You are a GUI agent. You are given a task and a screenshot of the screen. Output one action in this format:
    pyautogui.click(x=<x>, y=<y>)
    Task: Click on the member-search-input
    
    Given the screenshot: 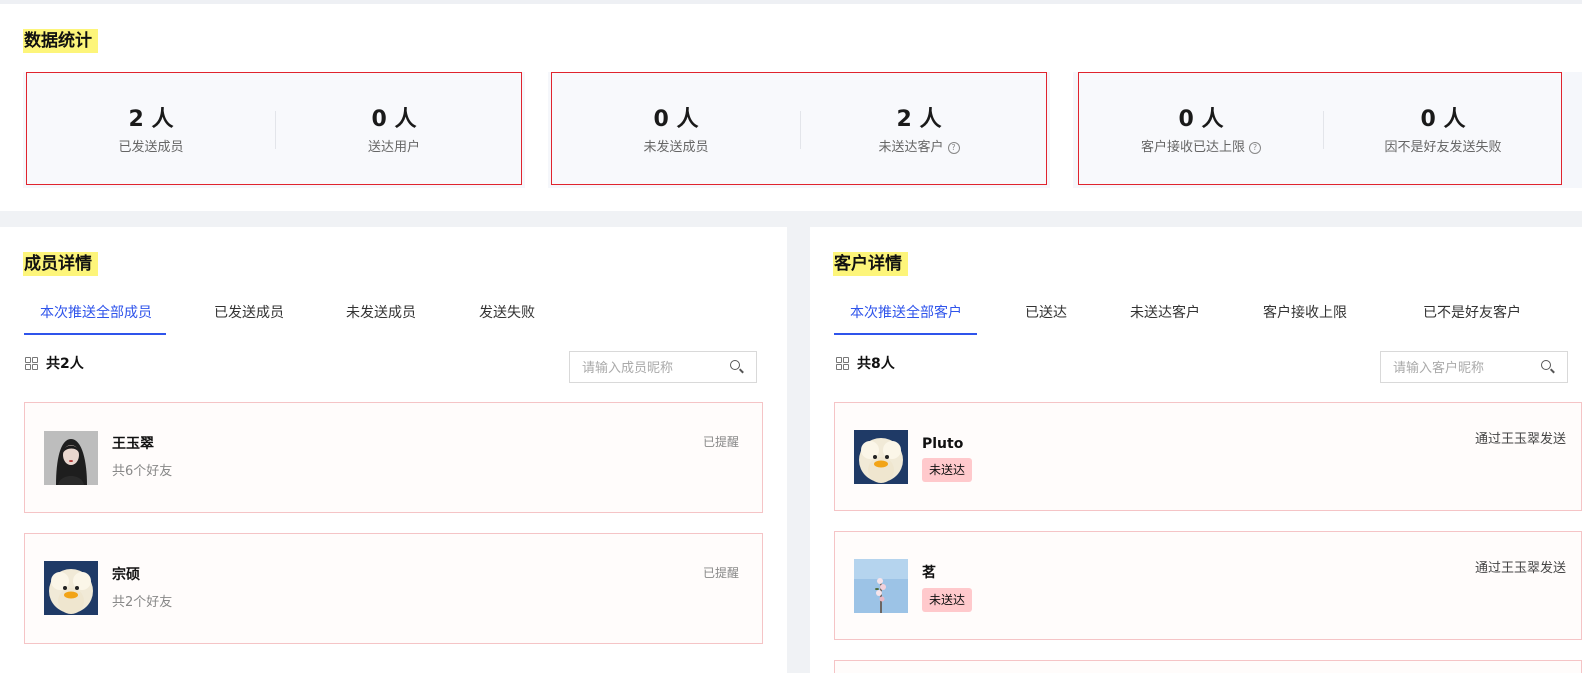 What is the action you would take?
    pyautogui.click(x=652, y=368)
    